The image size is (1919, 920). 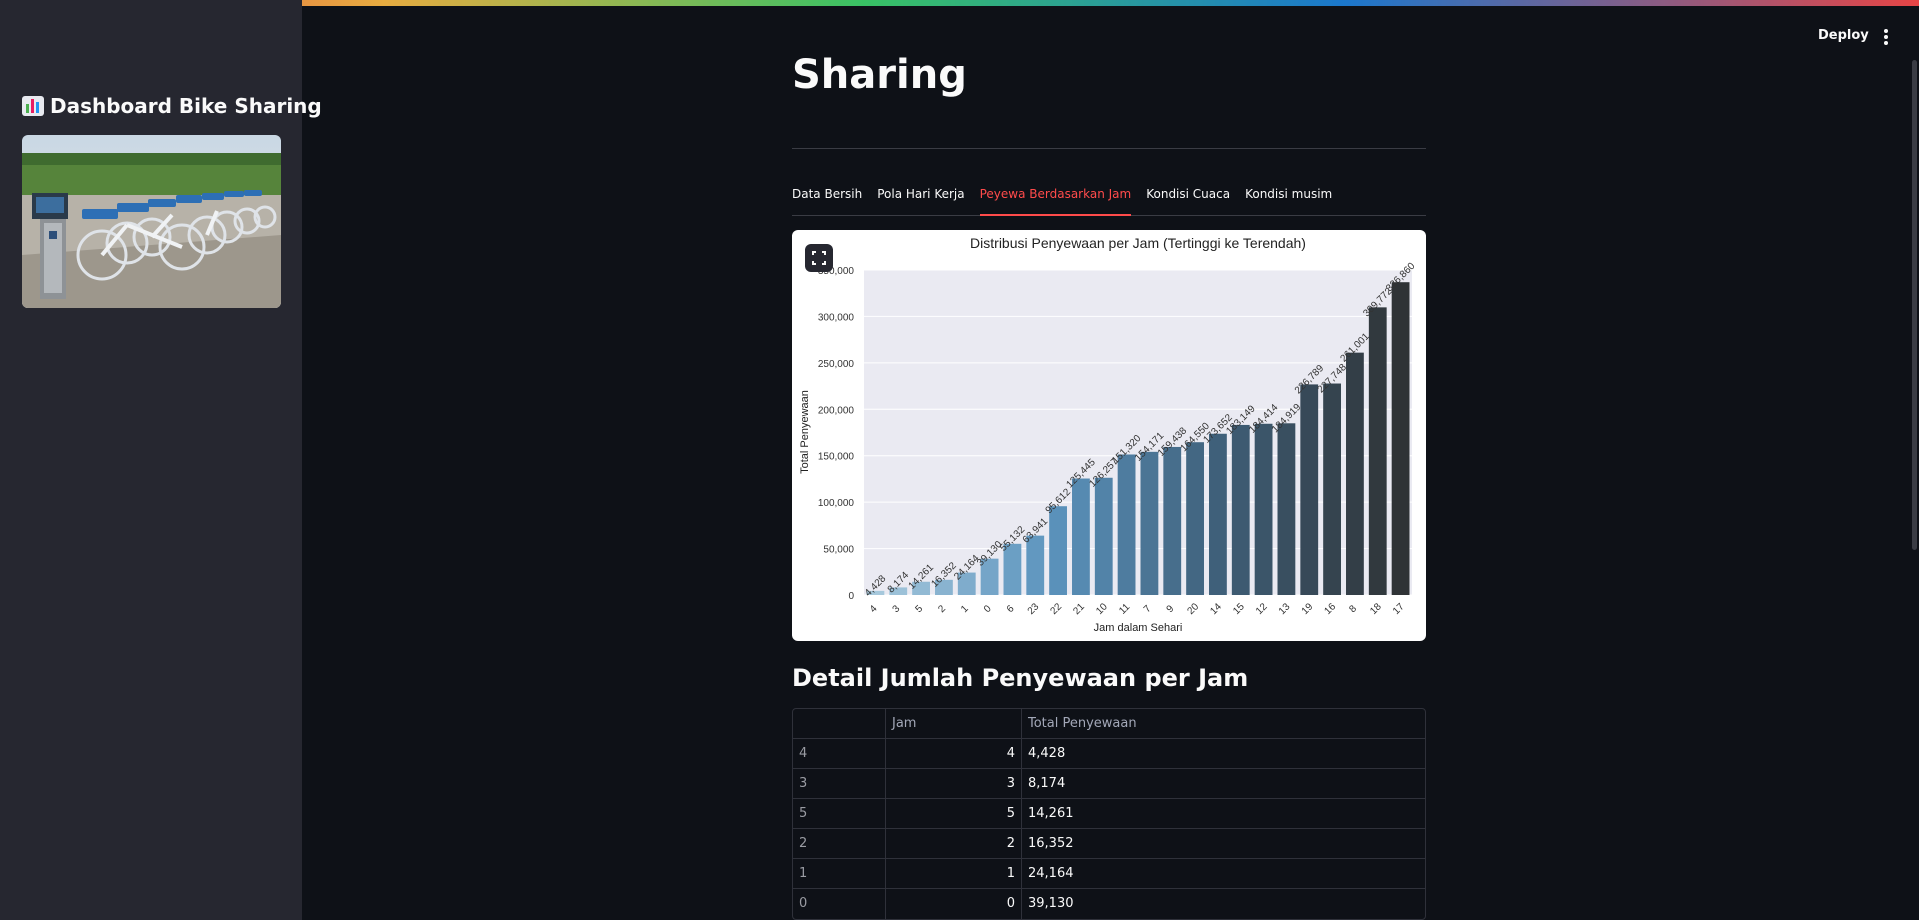 I want to click on jam-cell: 1, so click(x=954, y=873).